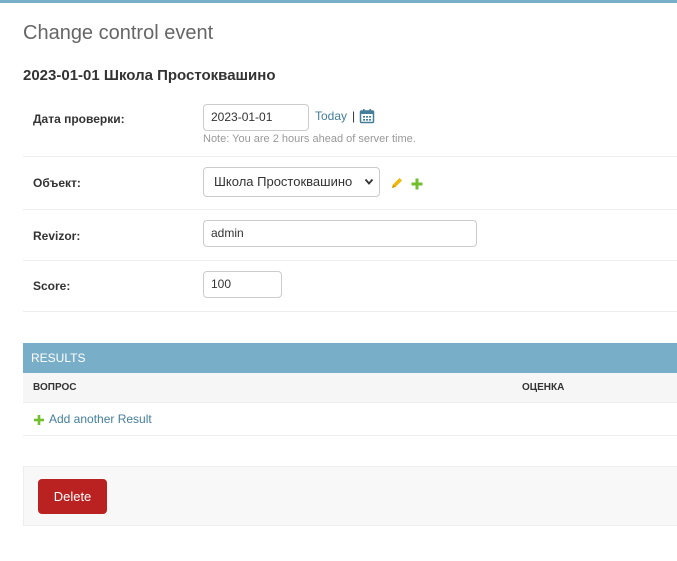 The width and height of the screenshot is (677, 561). Describe the element at coordinates (118, 33) in the screenshot. I see `page-title: Change control event` at that location.